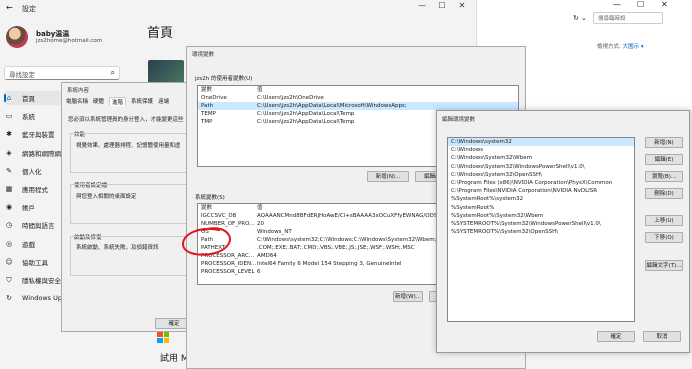  Describe the element at coordinates (33, 116) in the screenshot. I see `sidebar-item-monitor: ▭ 系統` at that location.